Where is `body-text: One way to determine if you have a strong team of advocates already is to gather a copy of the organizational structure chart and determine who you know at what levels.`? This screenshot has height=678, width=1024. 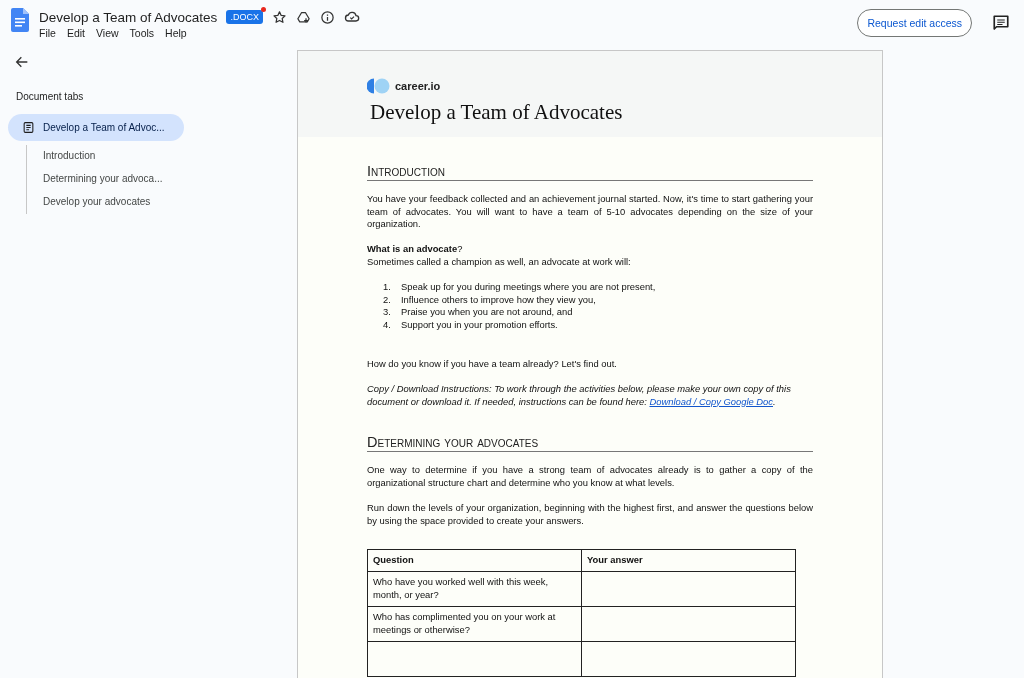 body-text: One way to determine if you have a strong team of advocates already is to gather a copy of the organizational structure chart and determine who you know at what levels. is located at coordinates (590, 477).